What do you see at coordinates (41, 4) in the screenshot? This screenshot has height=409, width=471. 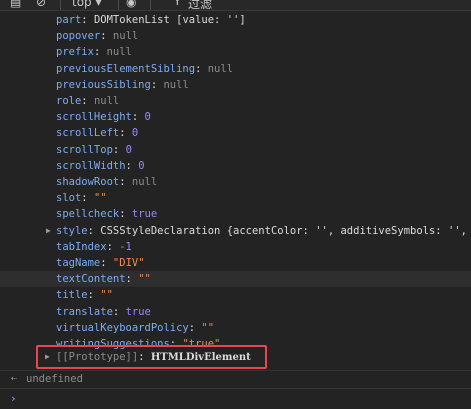 I see `clear-console-icon: ⊘` at bounding box center [41, 4].